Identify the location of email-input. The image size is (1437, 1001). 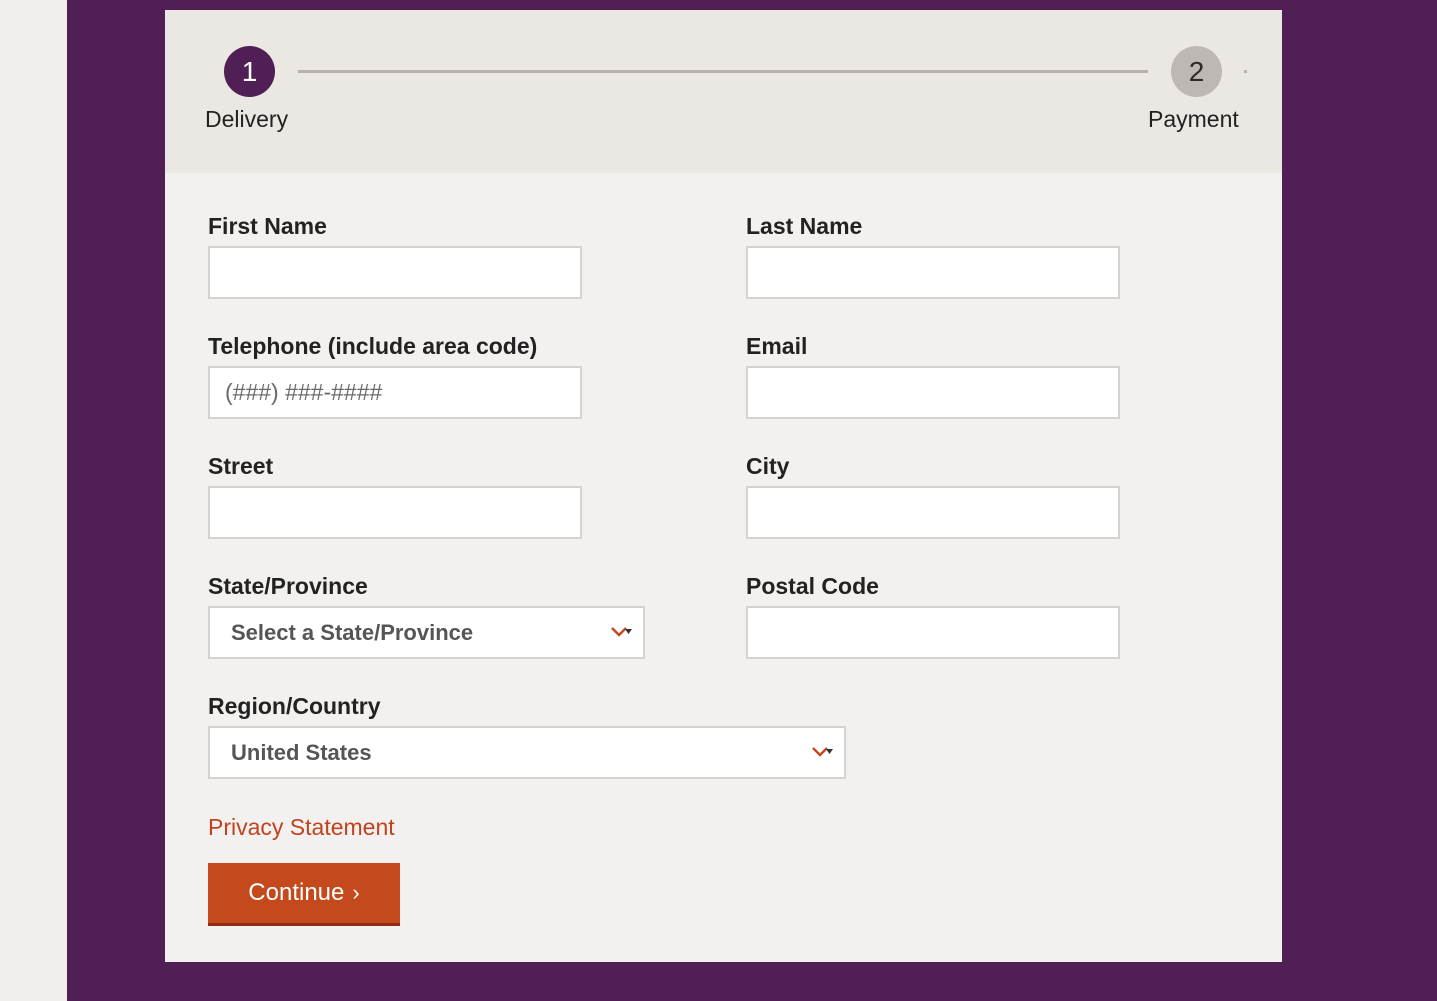
(933, 392).